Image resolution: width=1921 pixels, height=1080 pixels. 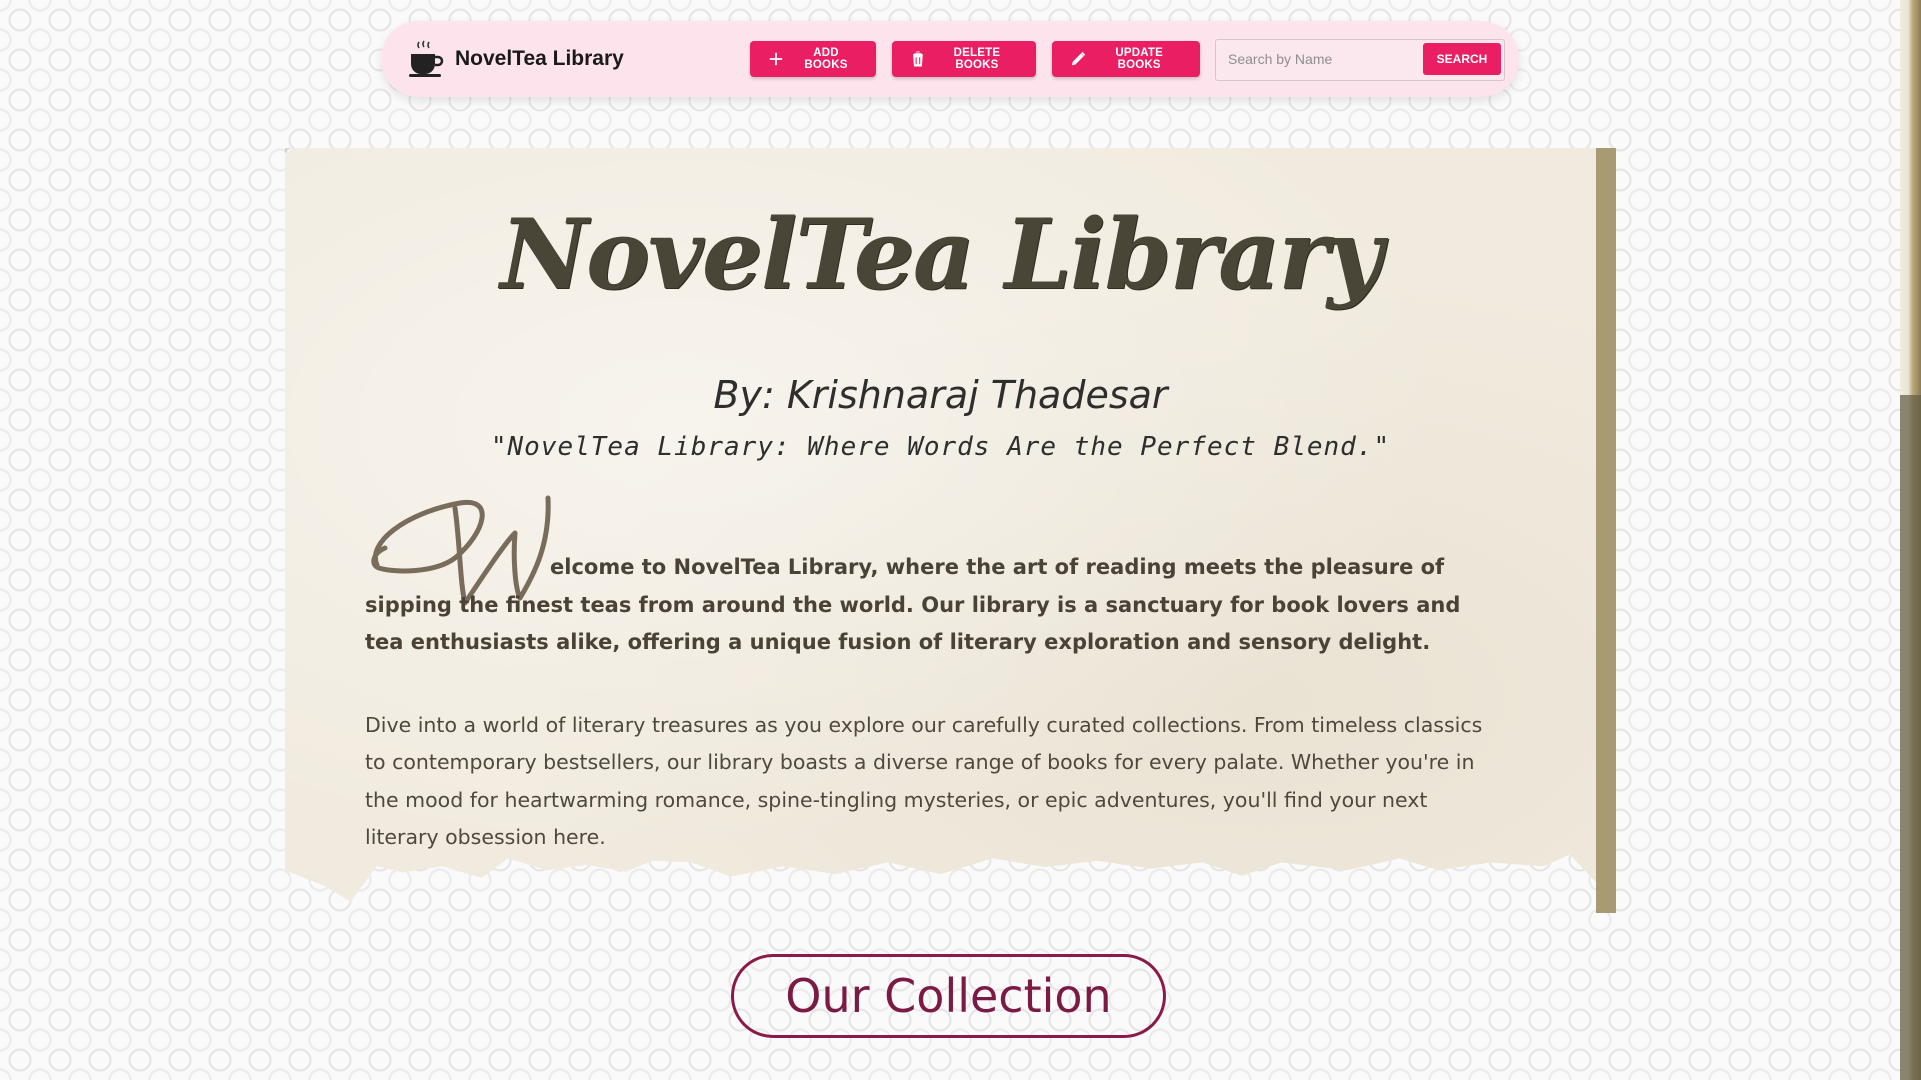 I want to click on brand-name: NovelTea Library, so click(x=539, y=58).